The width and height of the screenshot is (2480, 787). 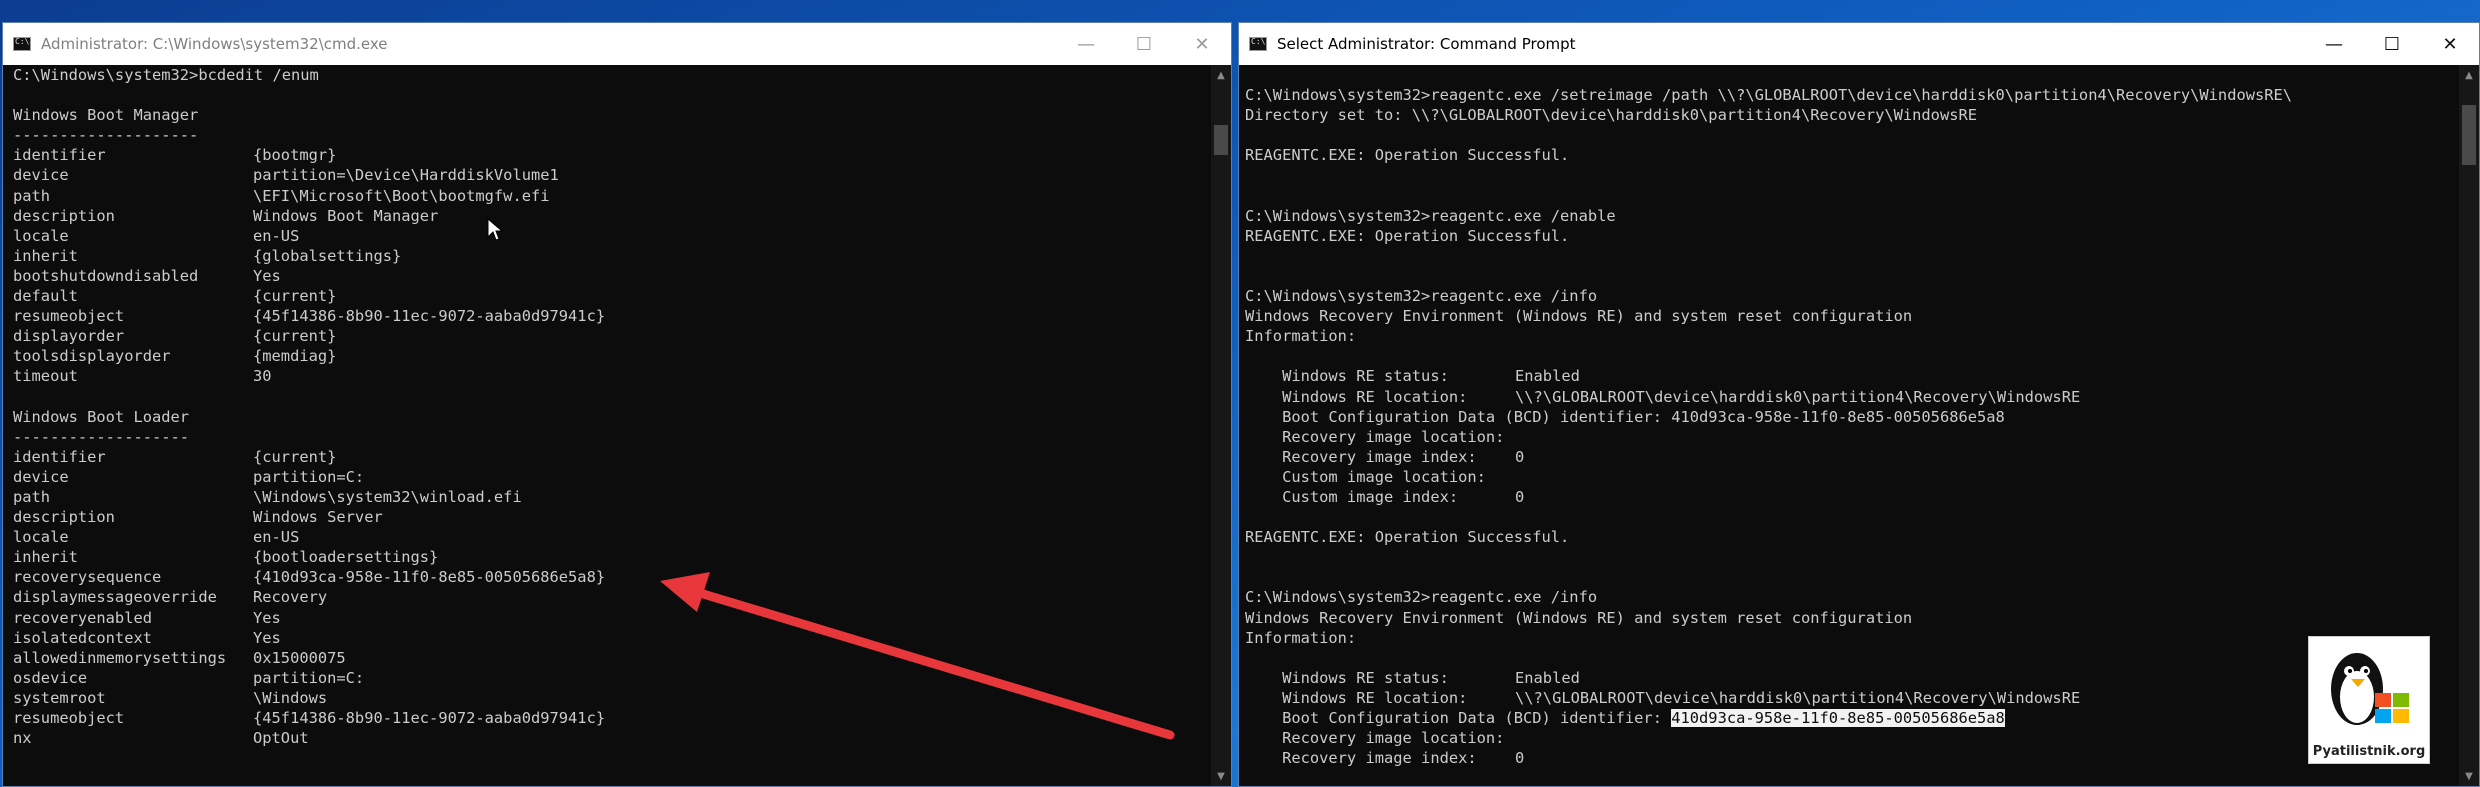 What do you see at coordinates (1852, 597) in the screenshot?
I see `console-line: C:\Windows\system32>reagentc.exe /info` at bounding box center [1852, 597].